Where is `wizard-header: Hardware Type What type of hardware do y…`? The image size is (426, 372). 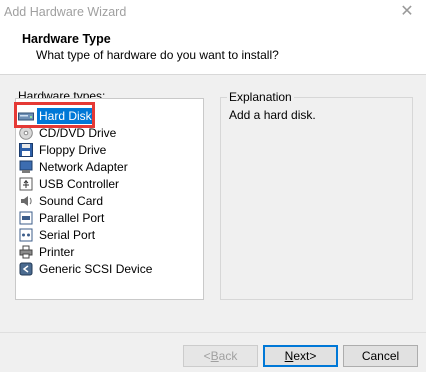
wizard-header: Hardware Type What type of hardware do y… is located at coordinates (213, 50).